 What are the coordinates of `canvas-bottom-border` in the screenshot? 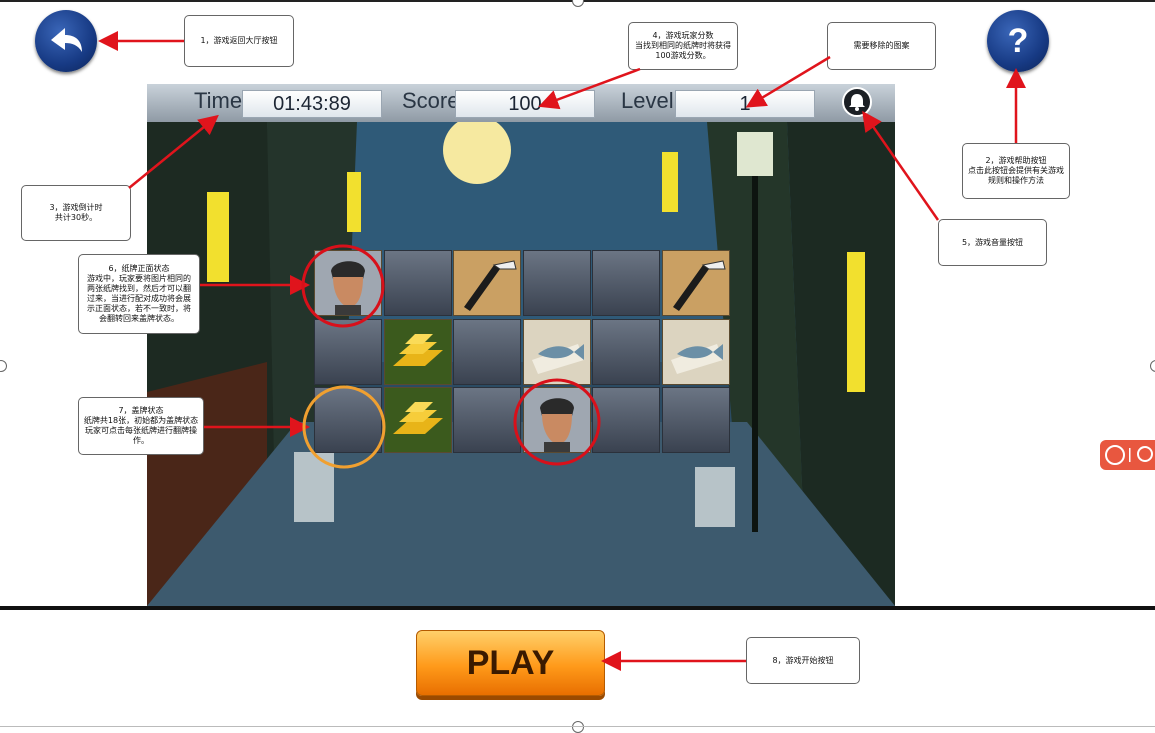 It's located at (577, 726).